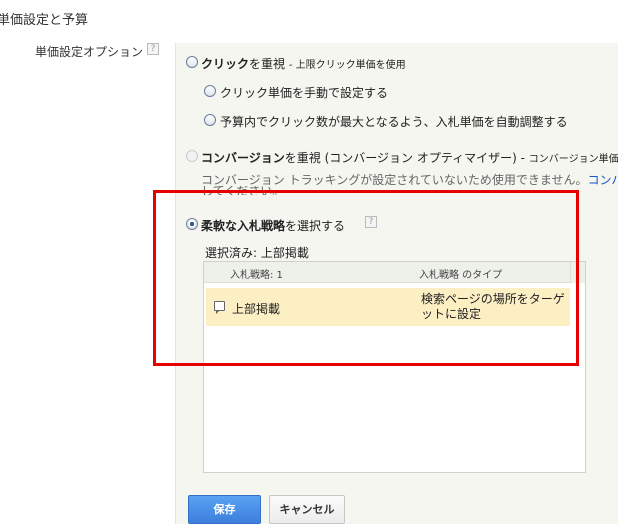 The height and width of the screenshot is (524, 618). What do you see at coordinates (307, 509) in the screenshot?
I see `cancel-button: キャンセル` at bounding box center [307, 509].